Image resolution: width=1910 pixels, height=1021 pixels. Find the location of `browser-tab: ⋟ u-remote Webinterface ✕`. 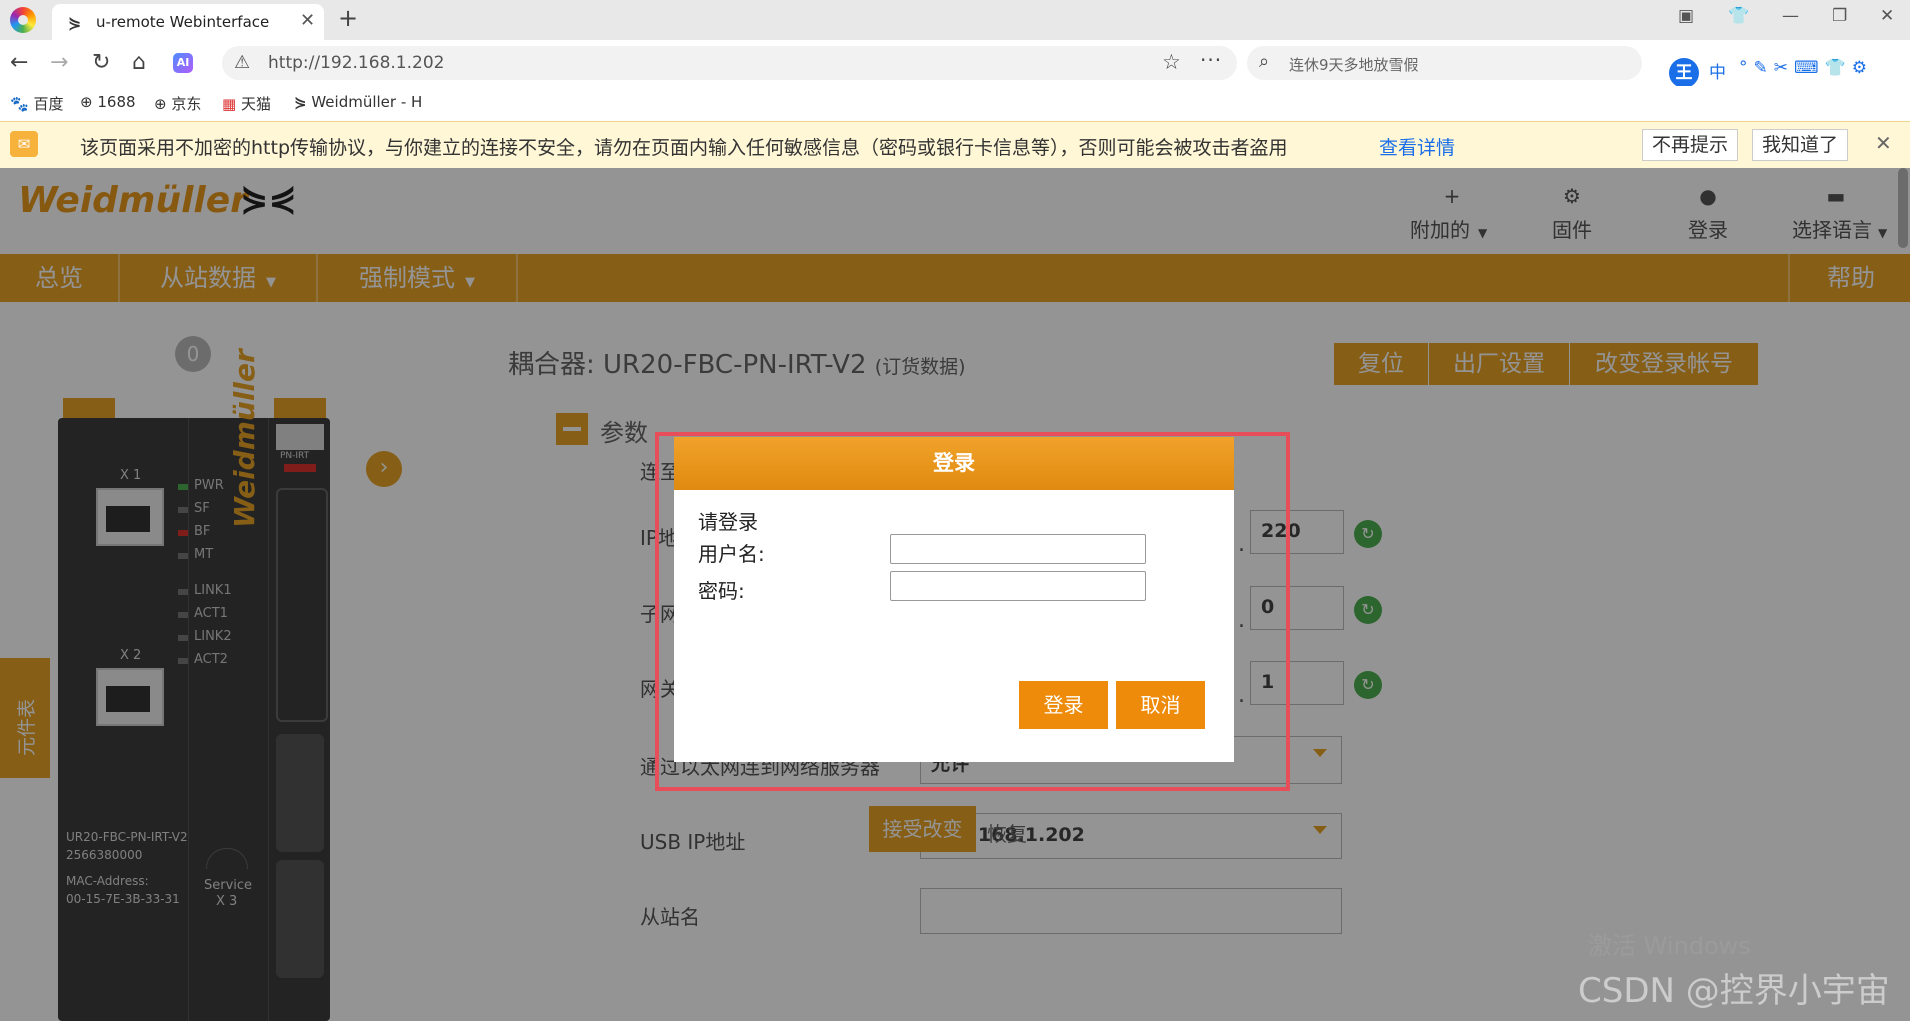

browser-tab: ⋟ u-remote Webinterface ✕ is located at coordinates (188, 22).